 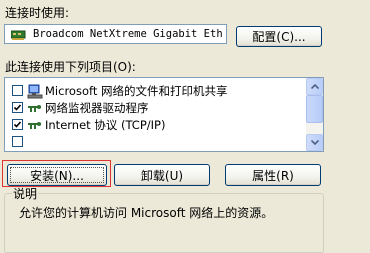 I want to click on checkbox-file-printer-sharing, so click(x=17, y=90).